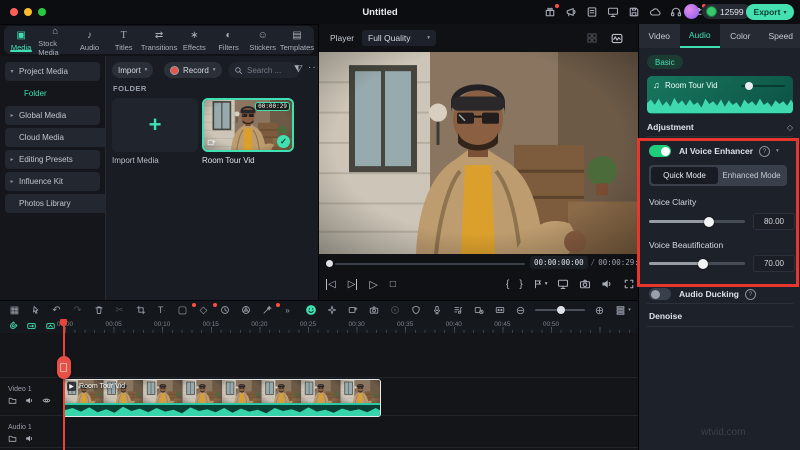 Image resolution: width=800 pixels, height=450 pixels. I want to click on multi-view-icon, so click(592, 38).